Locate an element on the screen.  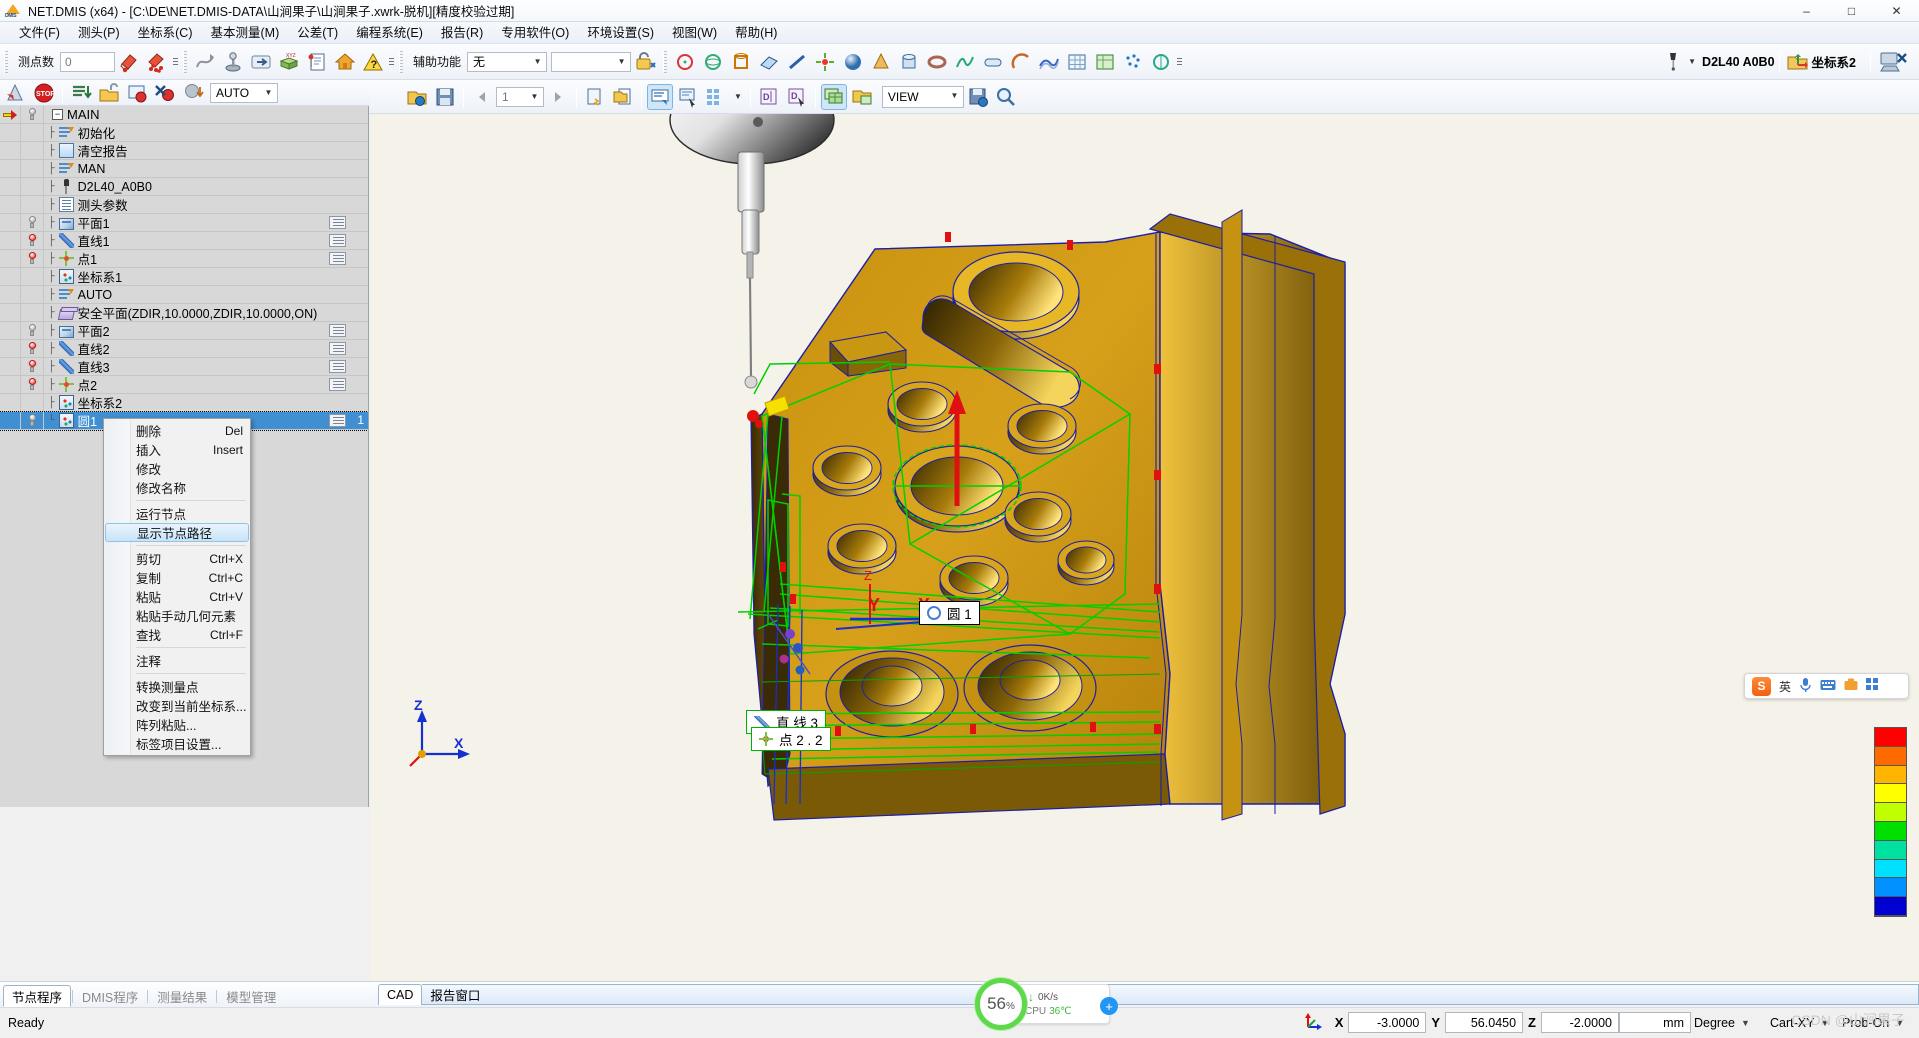
slot-icon is located at coordinates (993, 62).